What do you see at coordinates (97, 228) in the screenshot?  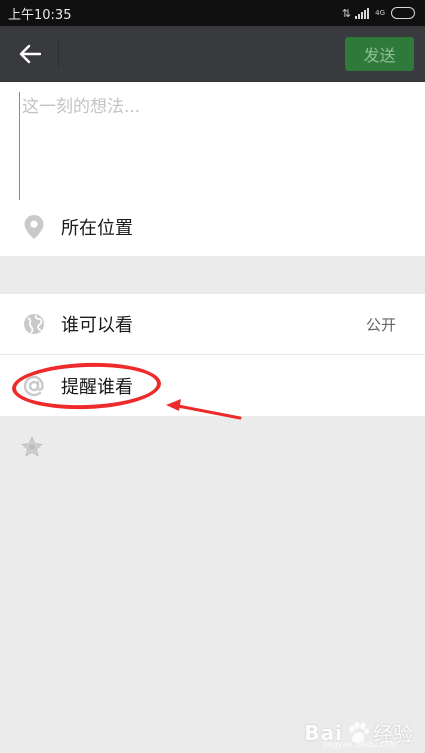 I see `location-label: 所在位置` at bounding box center [97, 228].